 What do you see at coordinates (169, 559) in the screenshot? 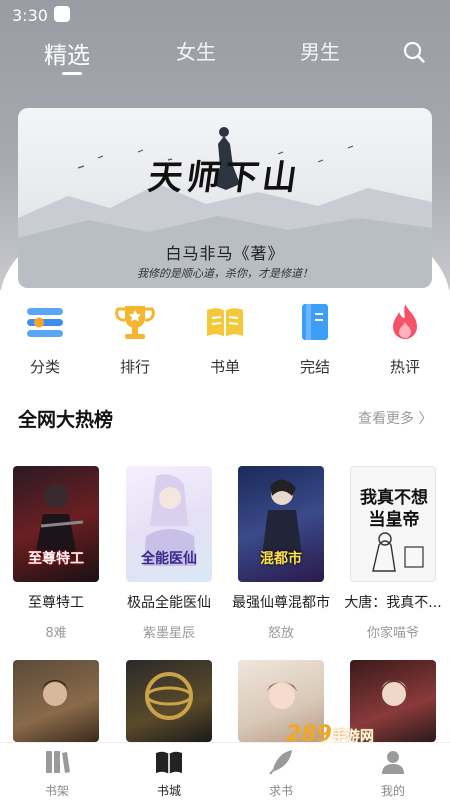
I see `cover-title: 全能医仙` at bounding box center [169, 559].